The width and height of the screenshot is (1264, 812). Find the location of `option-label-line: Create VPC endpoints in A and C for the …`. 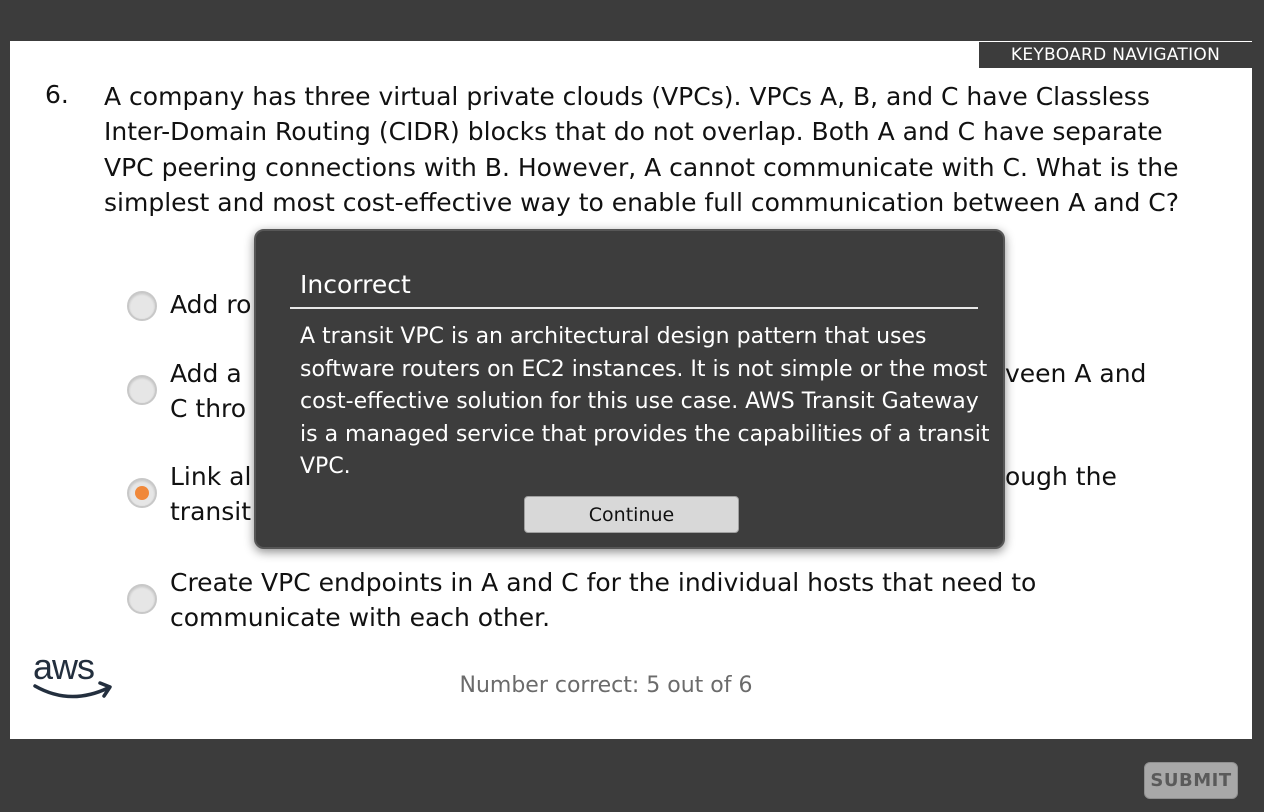

option-label-line: Create VPC endpoints in A and C for the … is located at coordinates (603, 582).